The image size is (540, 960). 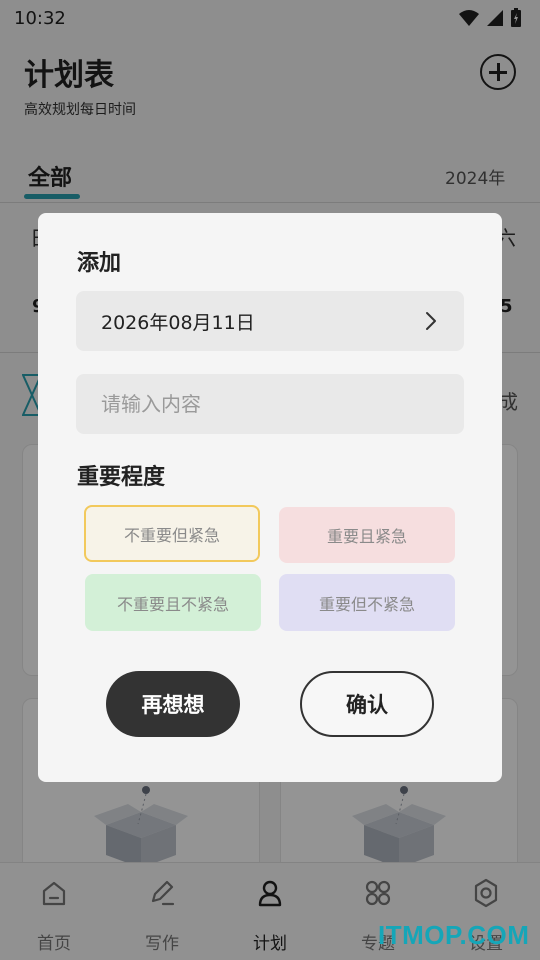 I want to click on option-not-important-not-urgent: 不重要且不紧急, so click(x=173, y=602).